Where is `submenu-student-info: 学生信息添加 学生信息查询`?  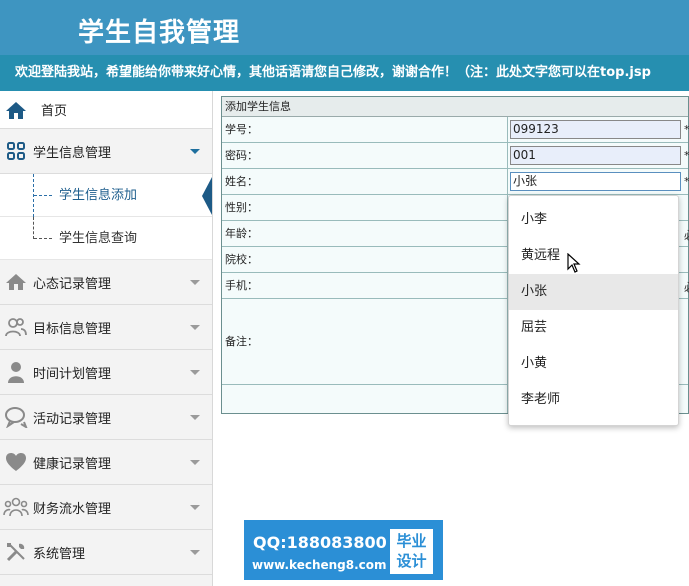
submenu-student-info: 学生信息添加 学生信息查询 is located at coordinates (106, 217).